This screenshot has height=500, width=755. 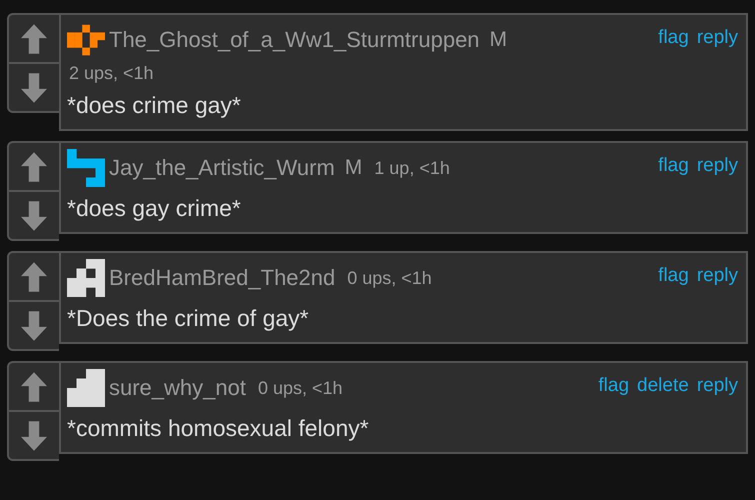 What do you see at coordinates (111, 73) in the screenshot?
I see `vote-count: 2 ups, <1h` at bounding box center [111, 73].